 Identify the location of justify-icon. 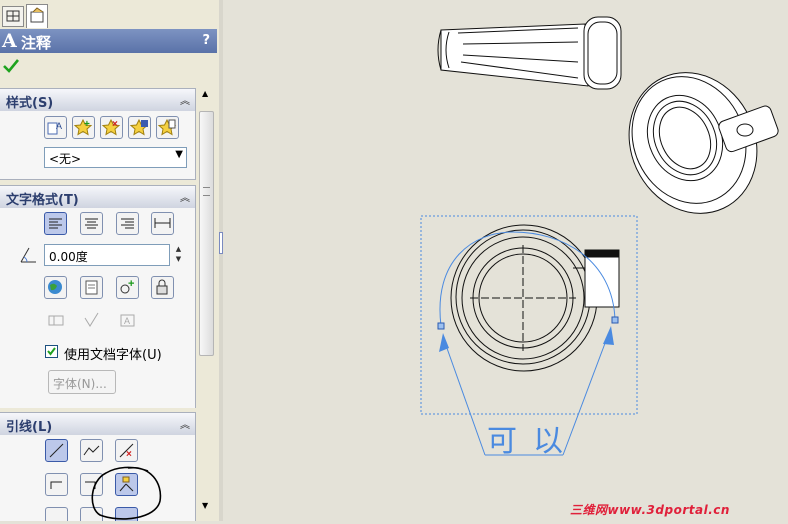
(162, 223).